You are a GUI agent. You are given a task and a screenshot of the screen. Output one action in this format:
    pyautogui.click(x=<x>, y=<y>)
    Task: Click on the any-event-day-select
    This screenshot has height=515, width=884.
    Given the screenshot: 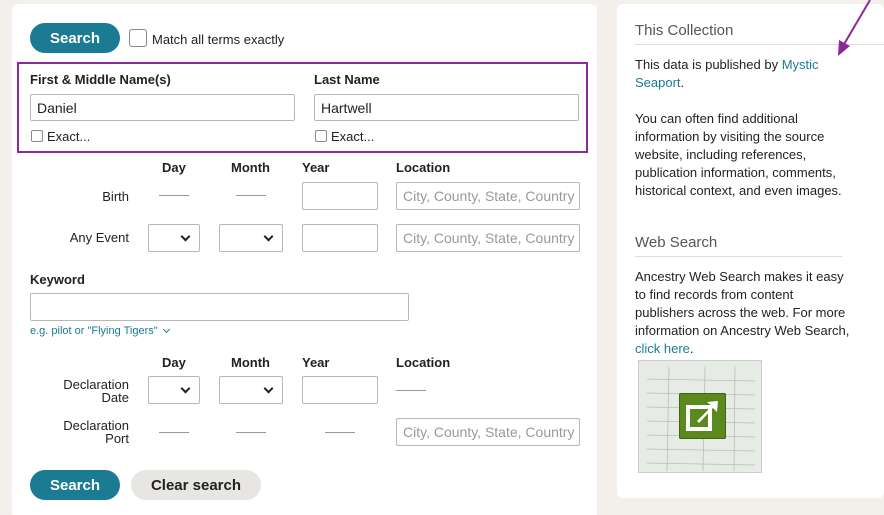 What is the action you would take?
    pyautogui.click(x=174, y=238)
    